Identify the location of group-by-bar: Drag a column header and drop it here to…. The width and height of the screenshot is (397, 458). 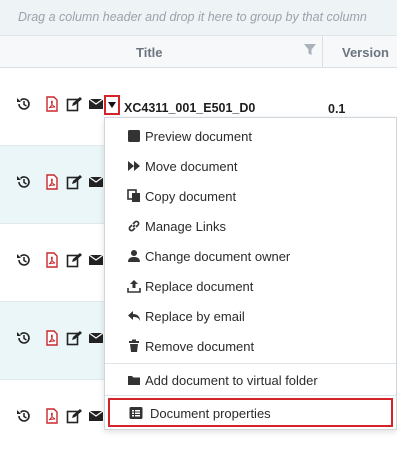
(198, 18).